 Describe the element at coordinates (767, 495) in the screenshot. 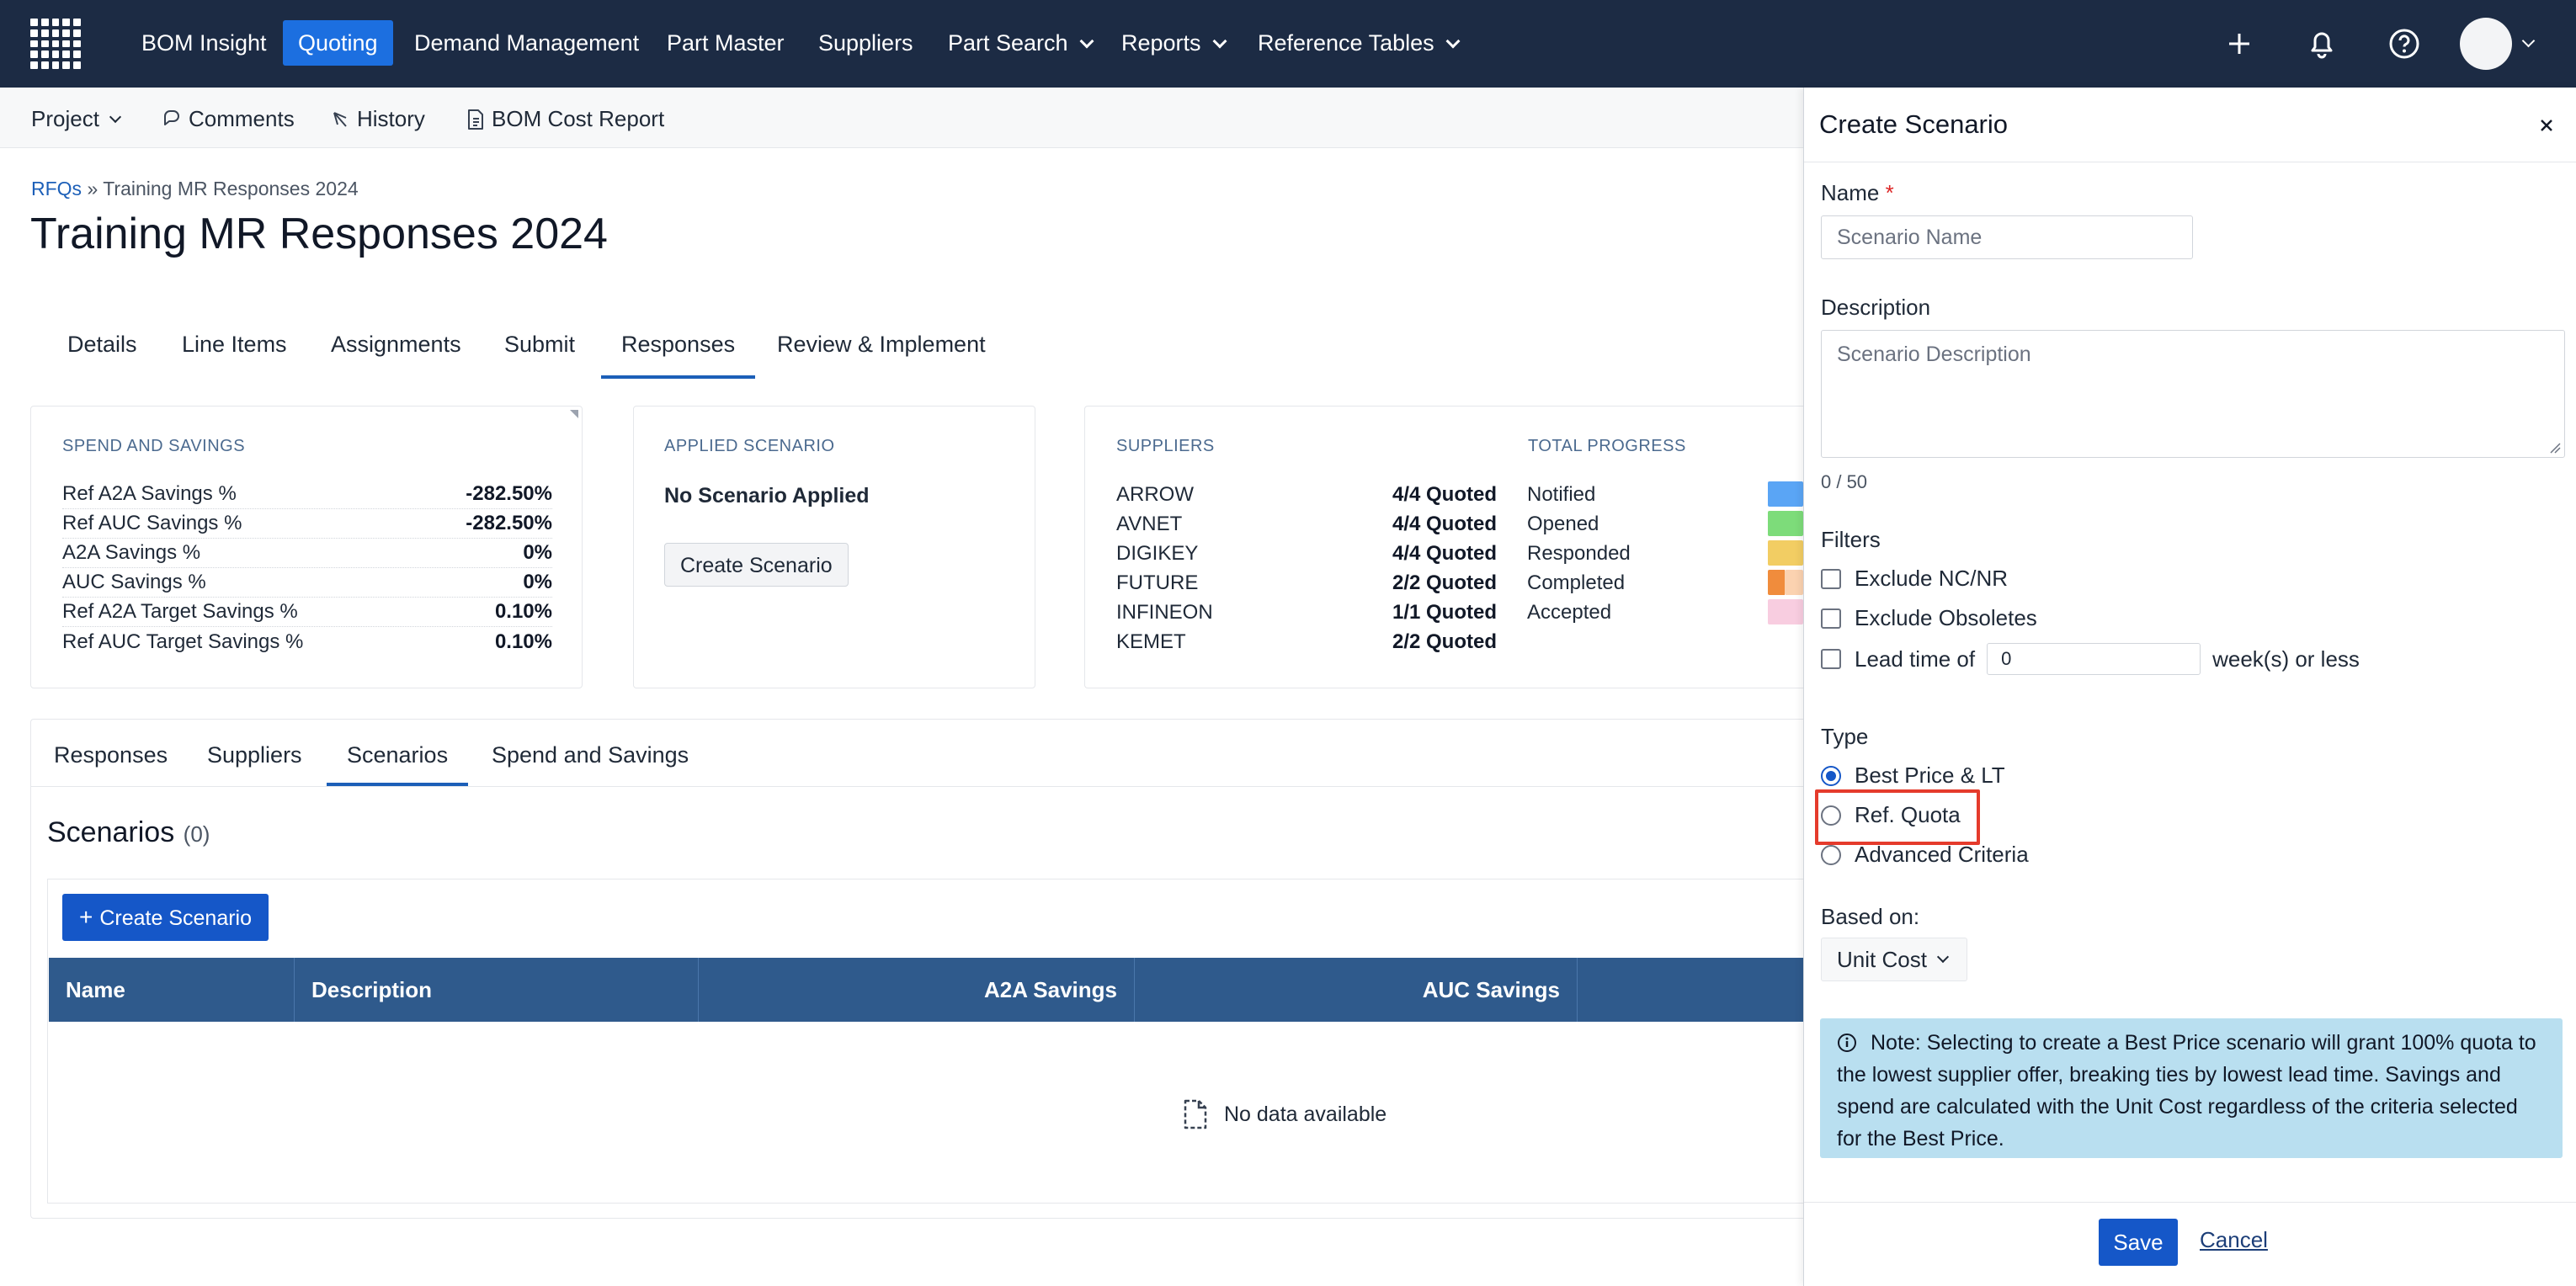

I see `applied-scenario-status: No Scenario Applied` at that location.